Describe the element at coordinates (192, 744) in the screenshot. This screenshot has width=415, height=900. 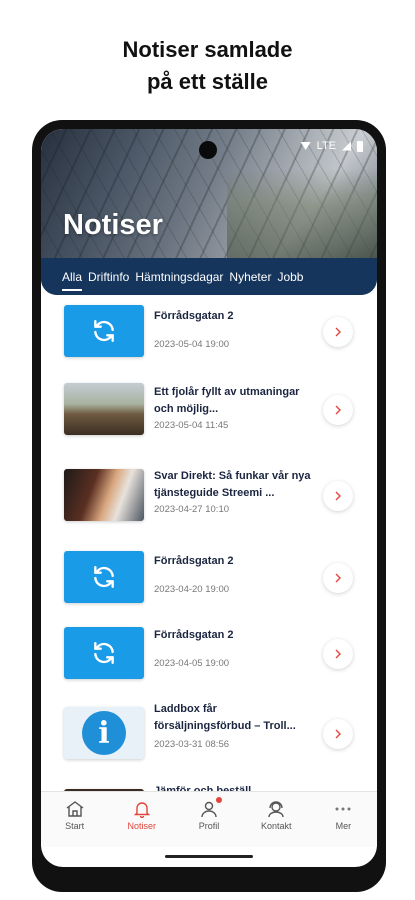
I see `item-date: 2023-03-31 08:56` at that location.